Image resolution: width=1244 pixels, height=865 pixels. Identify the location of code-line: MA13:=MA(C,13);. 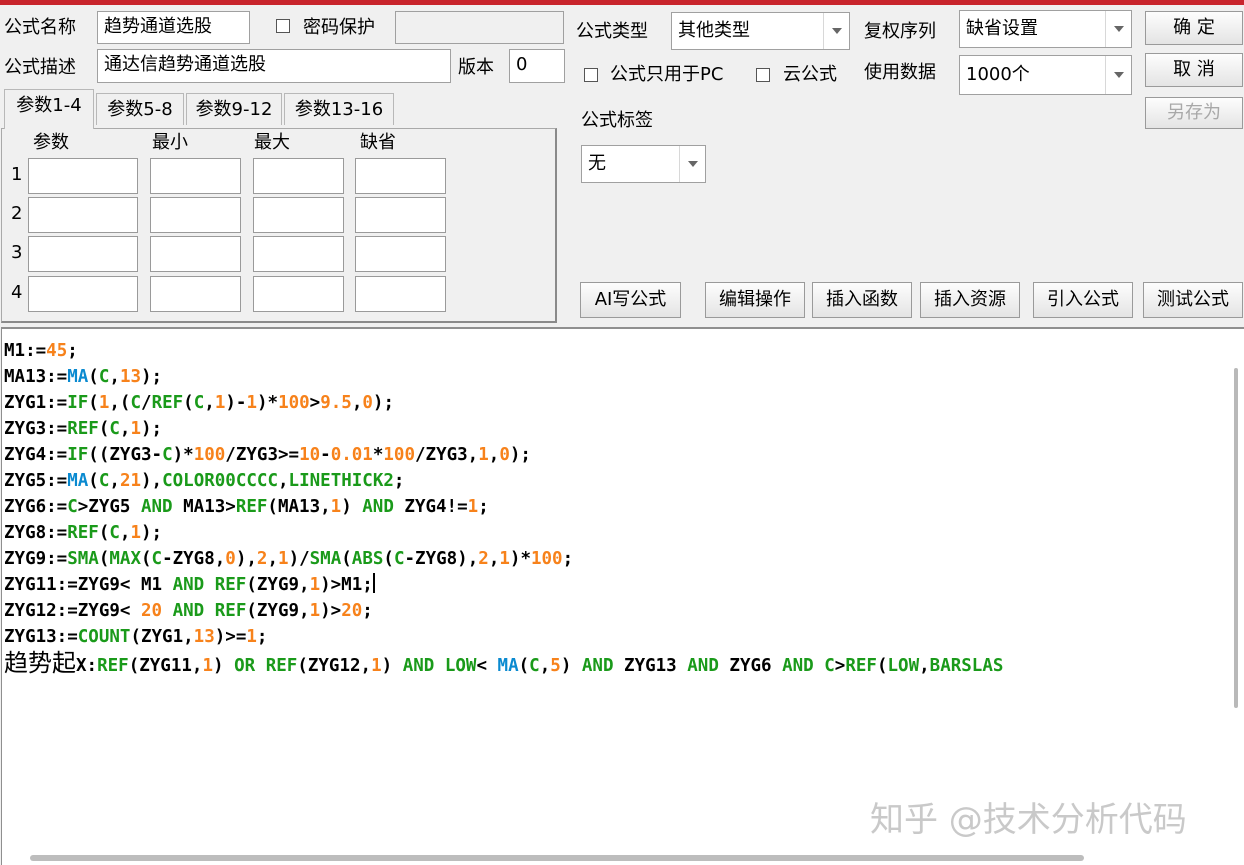
(614, 377).